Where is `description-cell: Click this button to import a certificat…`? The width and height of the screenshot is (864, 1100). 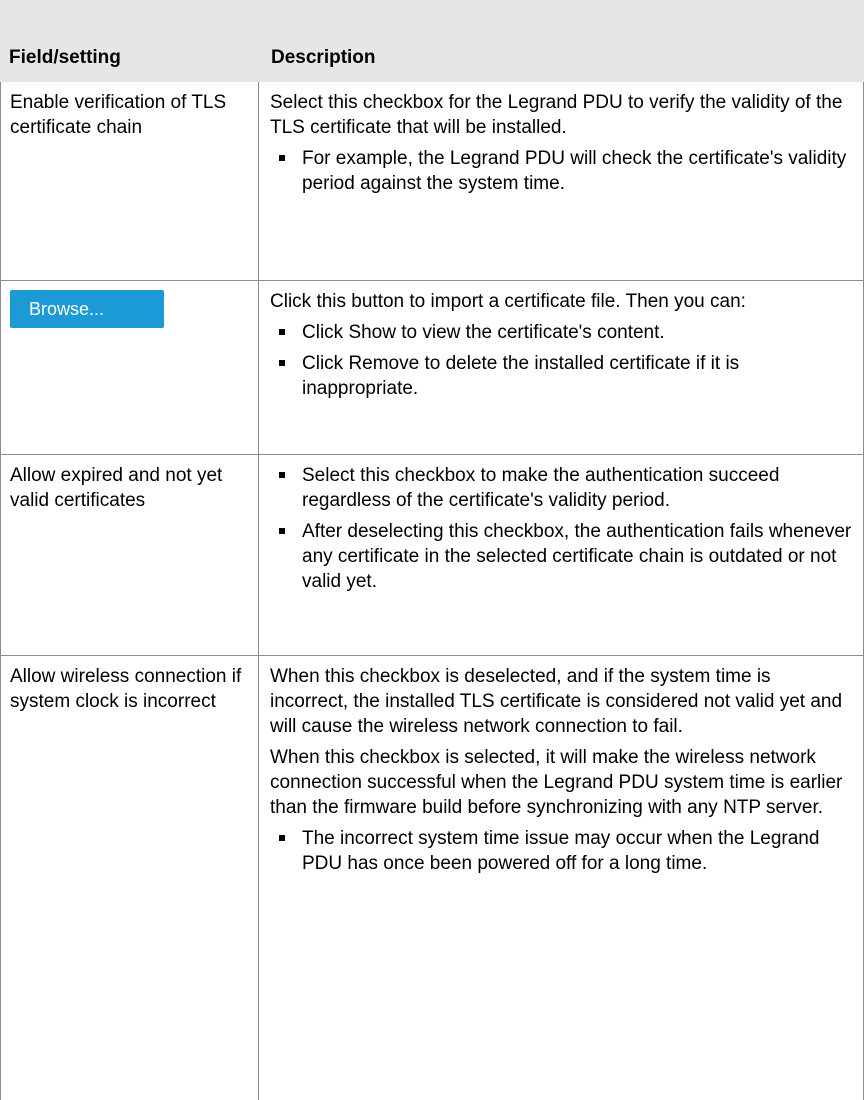
description-cell: Click this button to import a certificat… is located at coordinates (561, 367).